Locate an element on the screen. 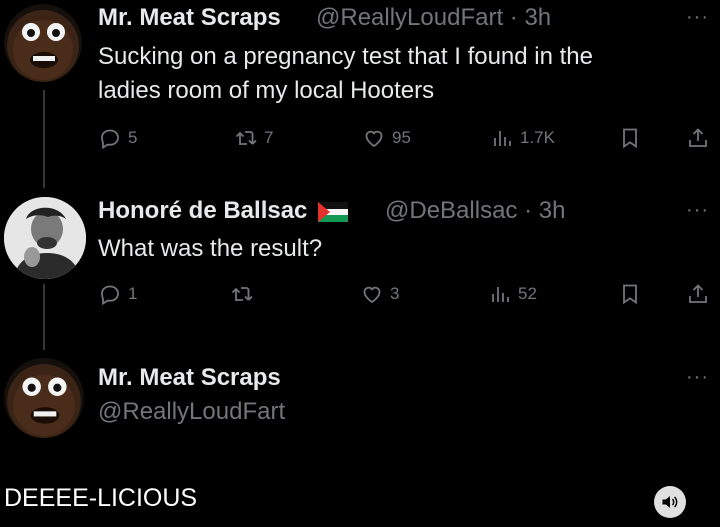 Image resolution: width=720 pixels, height=527 pixels. views-button: 52 is located at coordinates (512, 294).